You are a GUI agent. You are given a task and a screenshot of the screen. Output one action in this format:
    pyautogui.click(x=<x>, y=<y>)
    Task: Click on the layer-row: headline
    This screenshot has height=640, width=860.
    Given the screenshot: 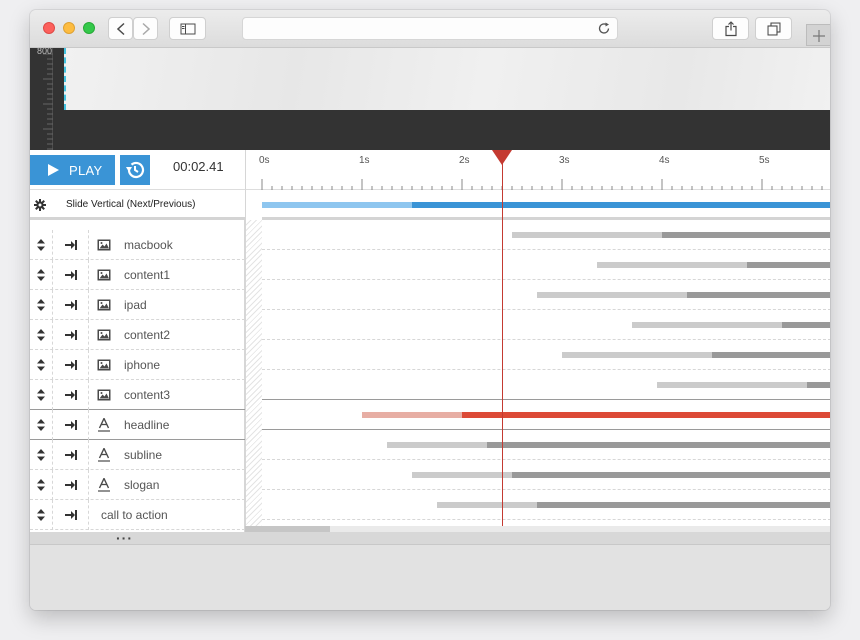 What is the action you would take?
    pyautogui.click(x=137, y=425)
    